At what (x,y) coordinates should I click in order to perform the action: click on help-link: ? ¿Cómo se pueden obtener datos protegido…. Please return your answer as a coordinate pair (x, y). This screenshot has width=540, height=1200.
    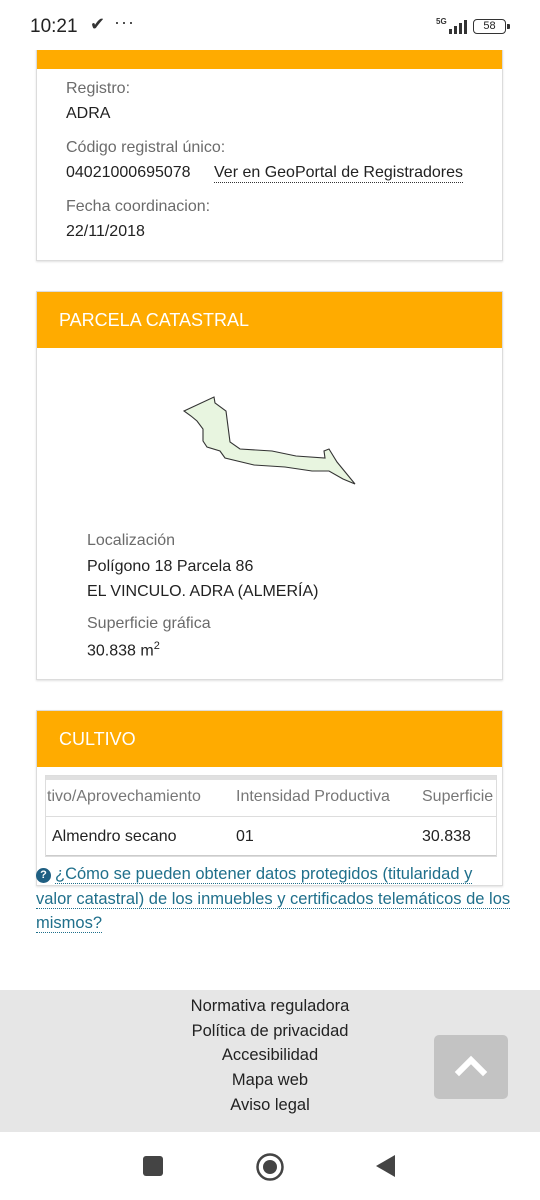
    Looking at the image, I should click on (273, 899).